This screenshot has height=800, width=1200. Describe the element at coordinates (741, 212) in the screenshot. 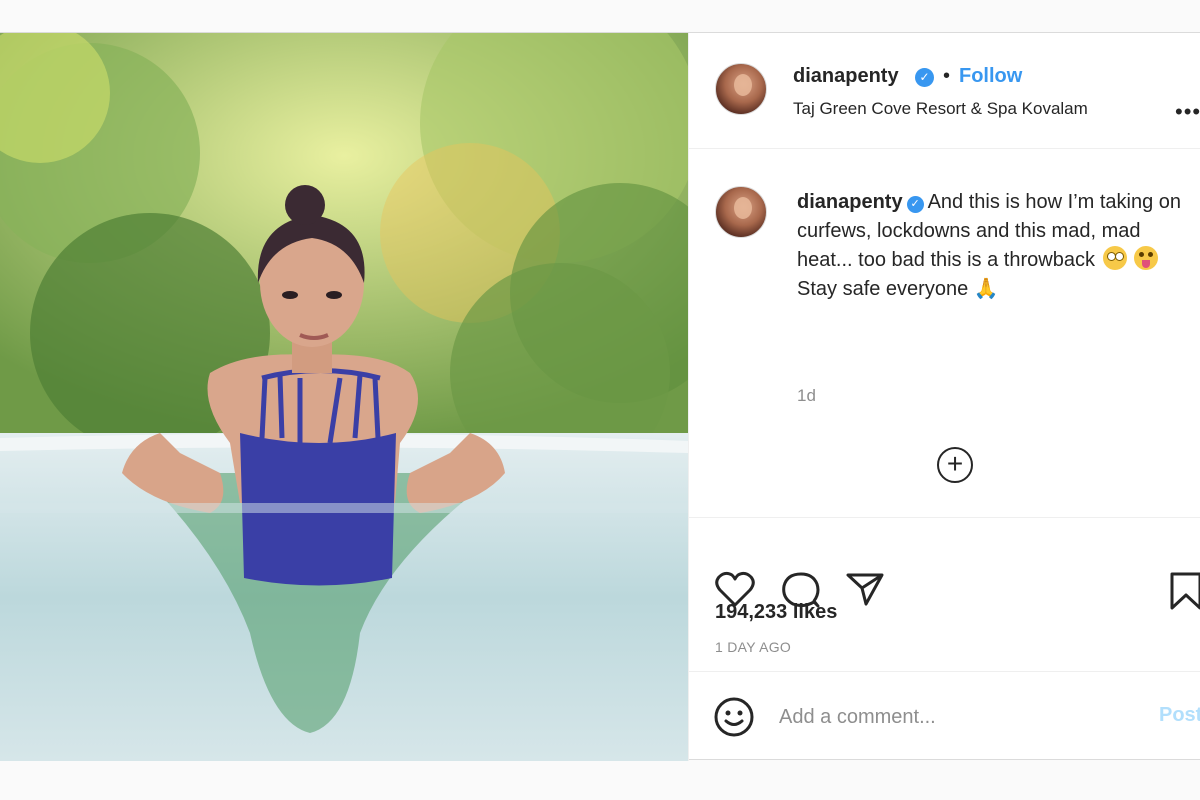

I see `caption-avatar` at that location.